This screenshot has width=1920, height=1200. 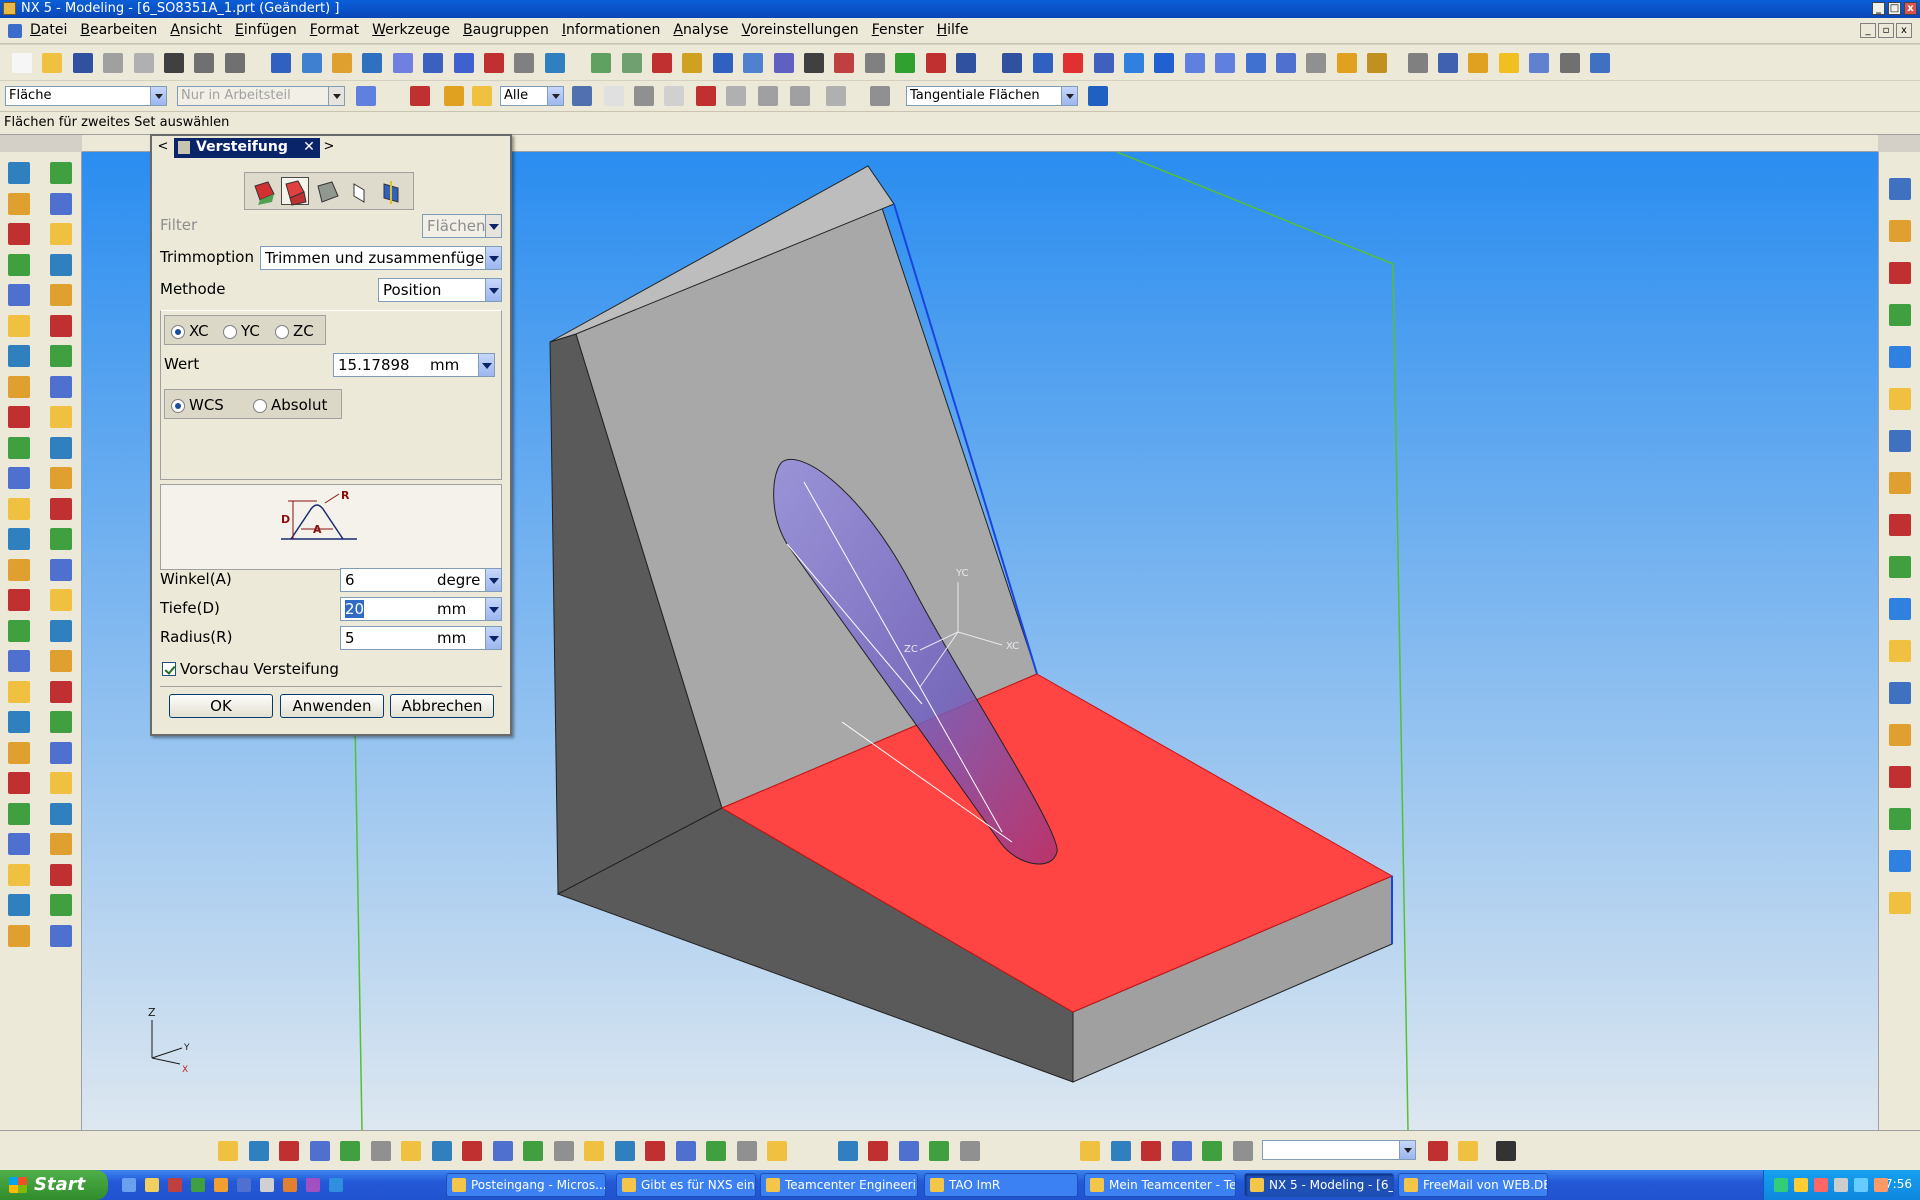 What do you see at coordinates (898, 30) in the screenshot?
I see `menu-item-10: Fenster` at bounding box center [898, 30].